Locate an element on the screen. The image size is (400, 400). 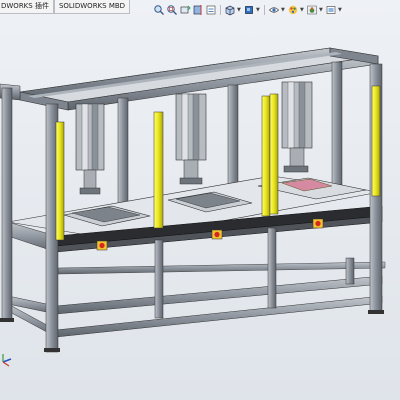
reference-triad is located at coordinates (7, 360).